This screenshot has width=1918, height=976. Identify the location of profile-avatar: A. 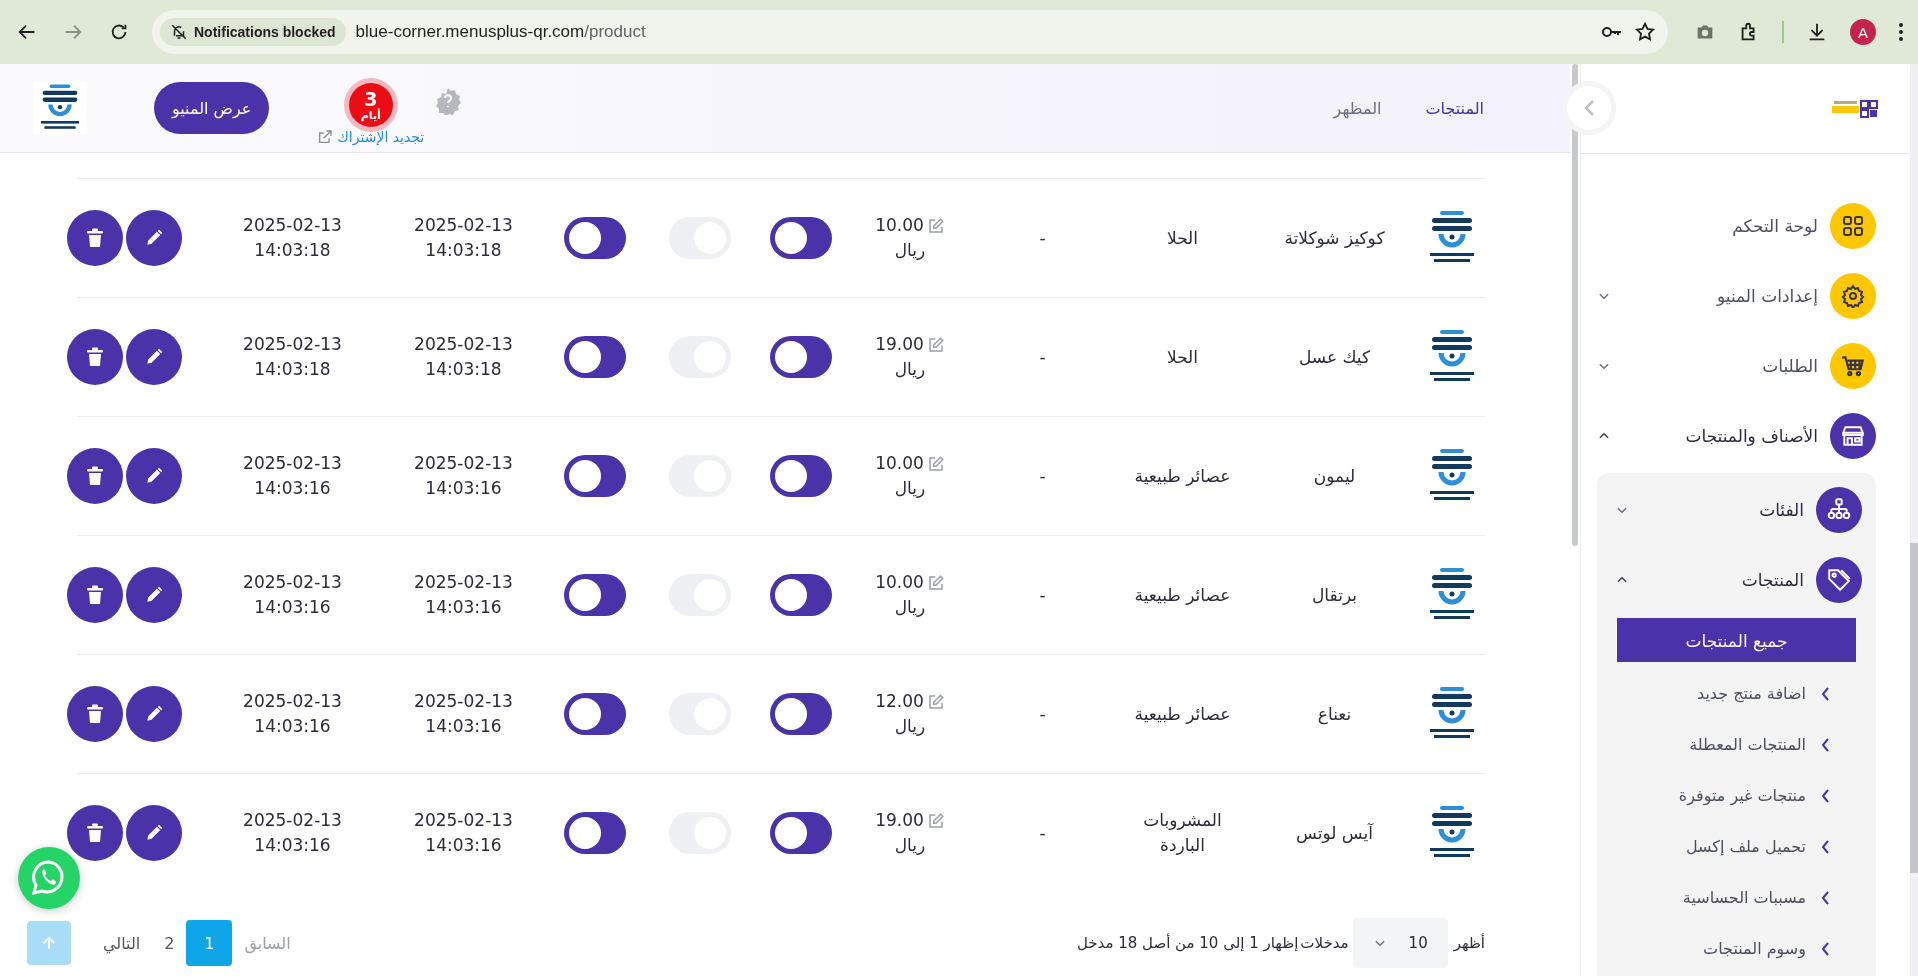
(1863, 32).